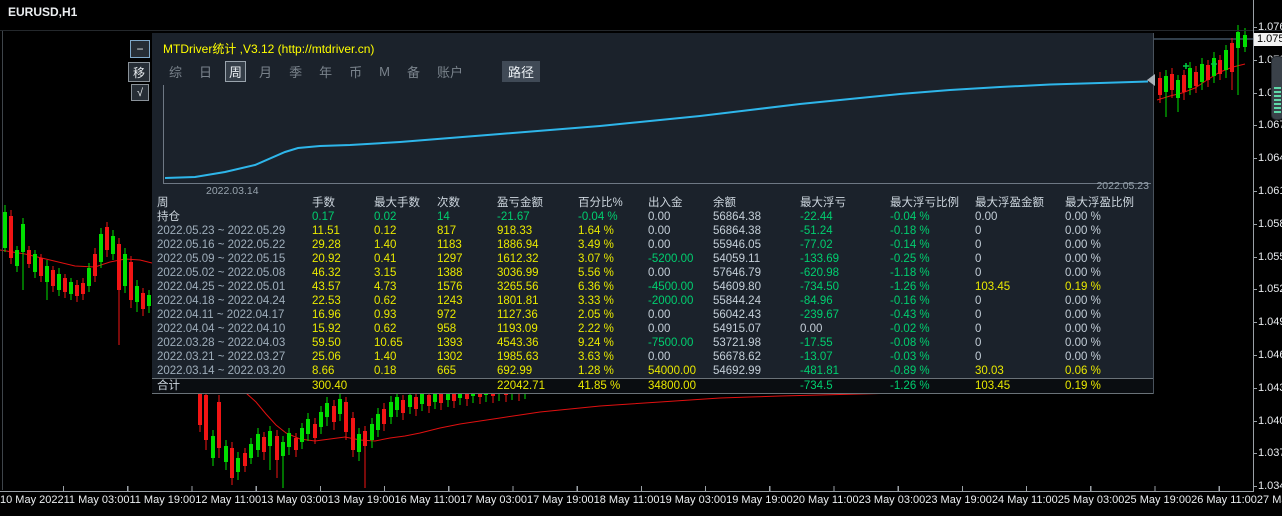 The image size is (1282, 516). What do you see at coordinates (596, 273) in the screenshot?
I see `table-cell: 5.56 %` at bounding box center [596, 273].